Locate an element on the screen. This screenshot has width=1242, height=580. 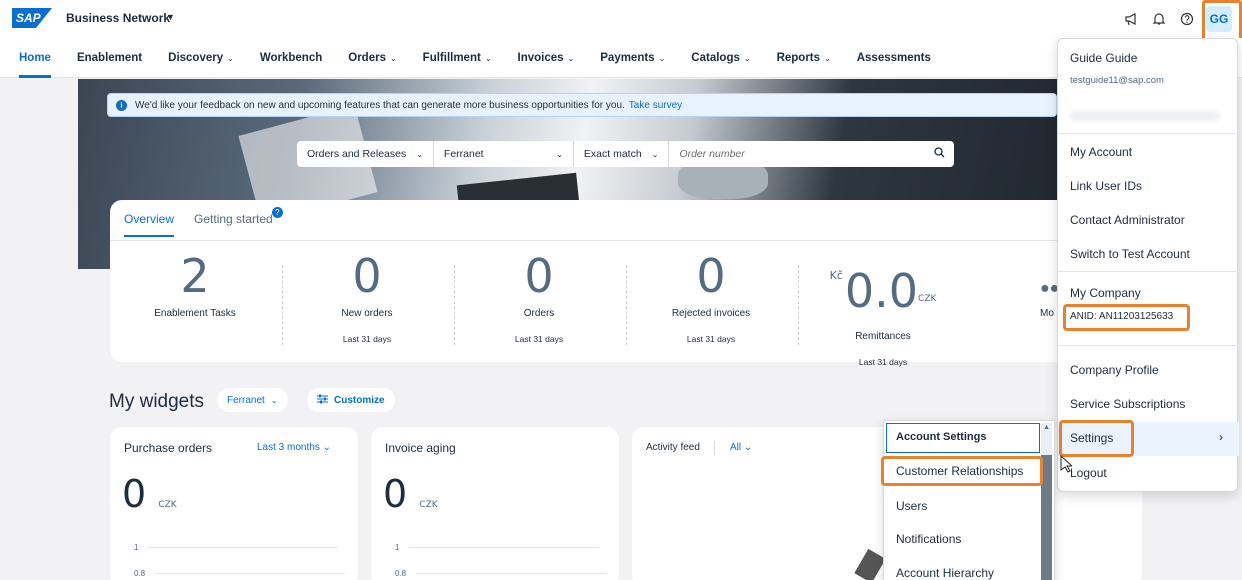
customize-button: Customize is located at coordinates (351, 400).